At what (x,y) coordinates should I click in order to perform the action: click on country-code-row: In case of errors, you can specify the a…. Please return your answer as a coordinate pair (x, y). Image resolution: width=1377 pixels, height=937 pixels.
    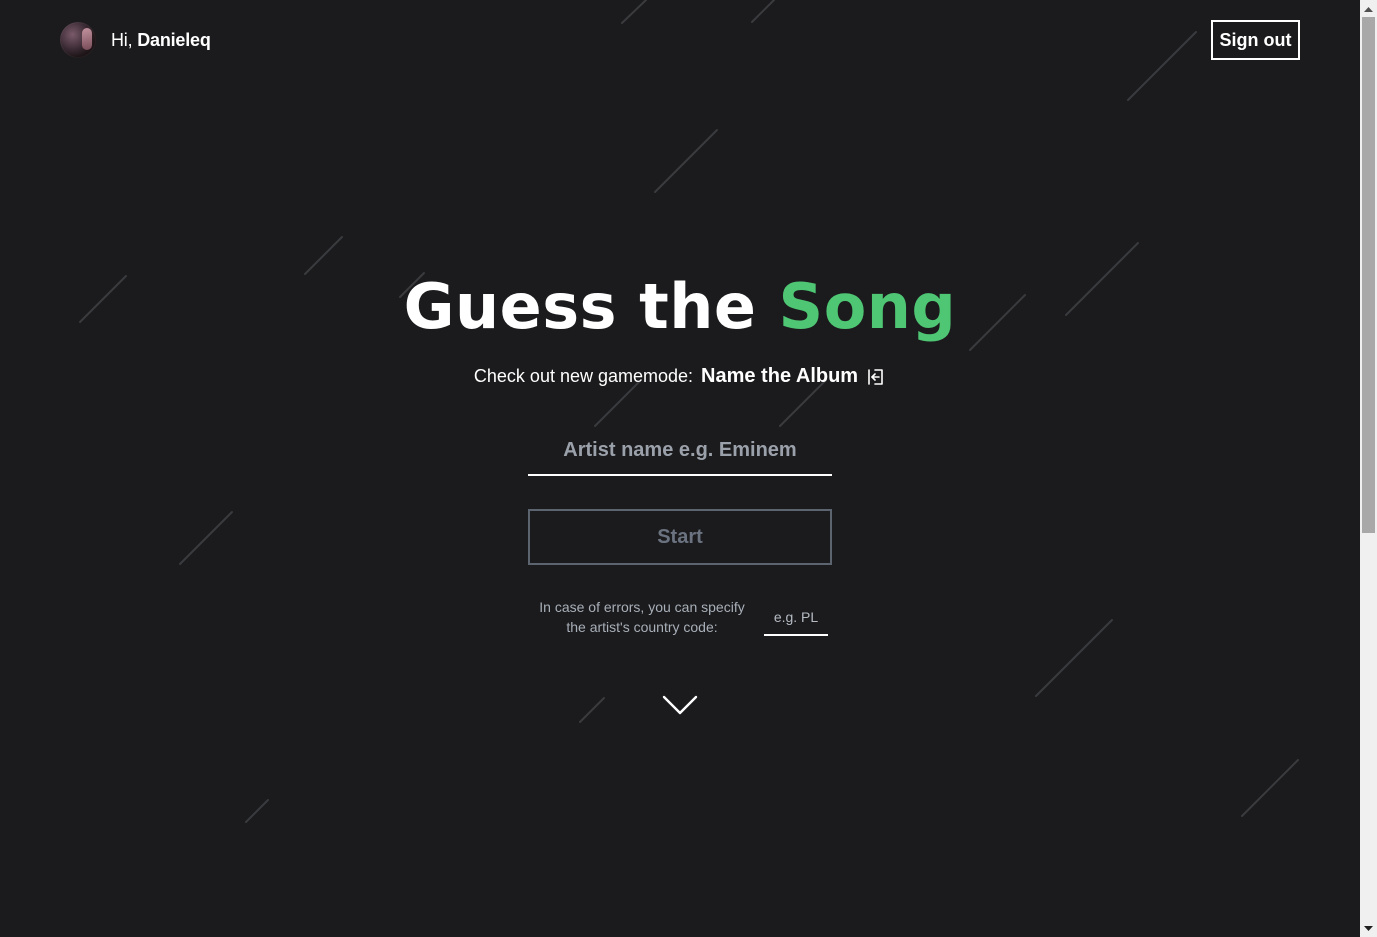
    Looking at the image, I should click on (680, 617).